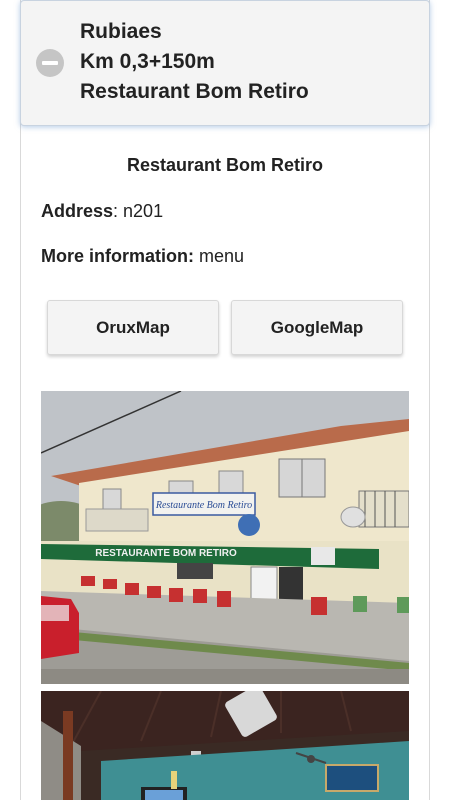 The width and height of the screenshot is (450, 800). Describe the element at coordinates (121, 31) in the screenshot. I see `header-location: Rubiaes` at that location.